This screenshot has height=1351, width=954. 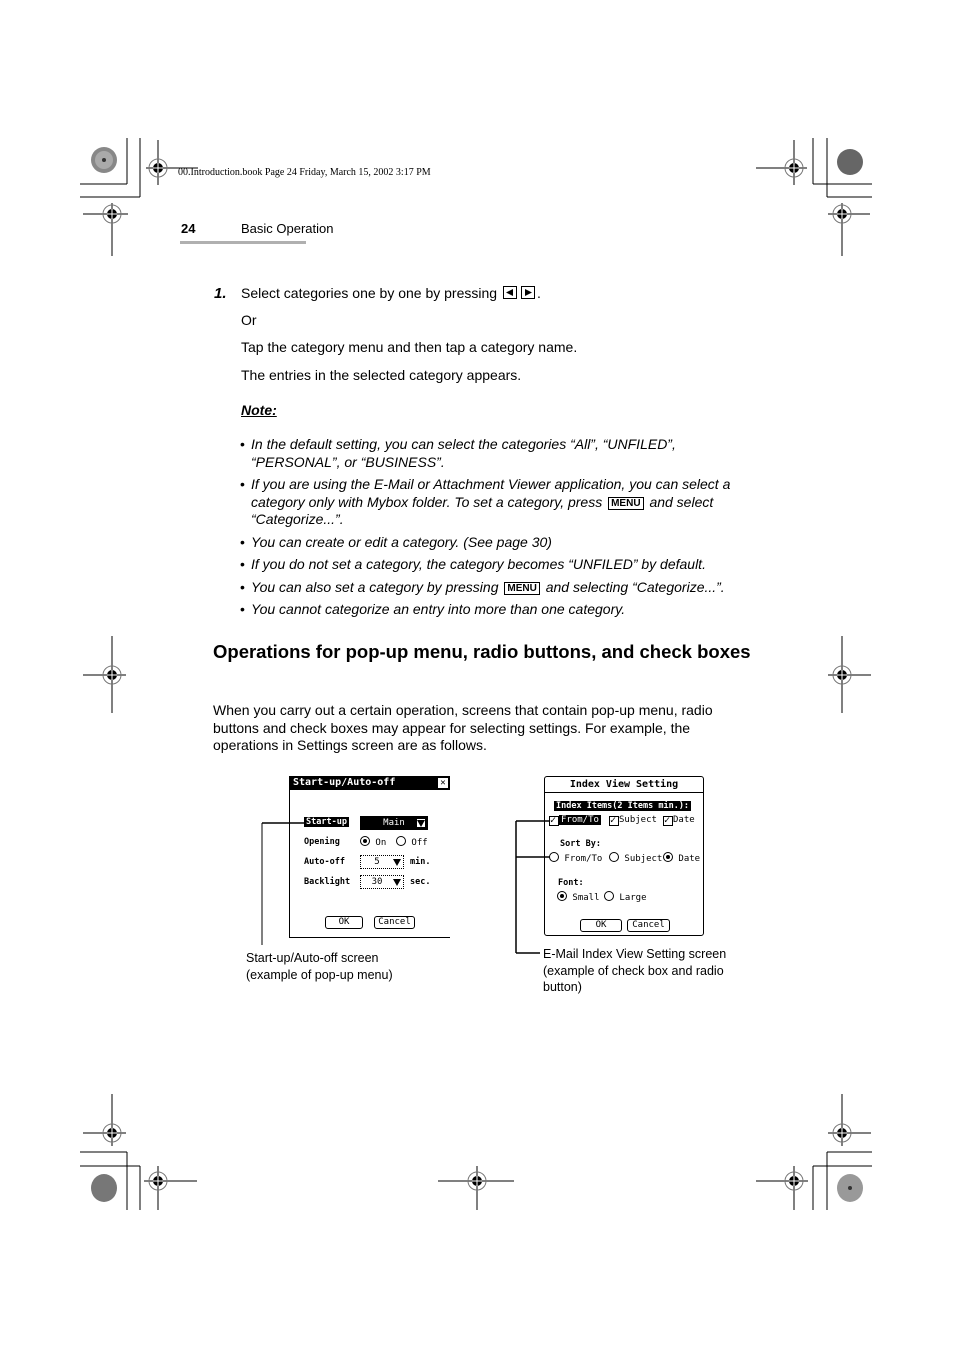 I want to click on step-text: Select categories one by one by pressing, so click(x=369, y=293).